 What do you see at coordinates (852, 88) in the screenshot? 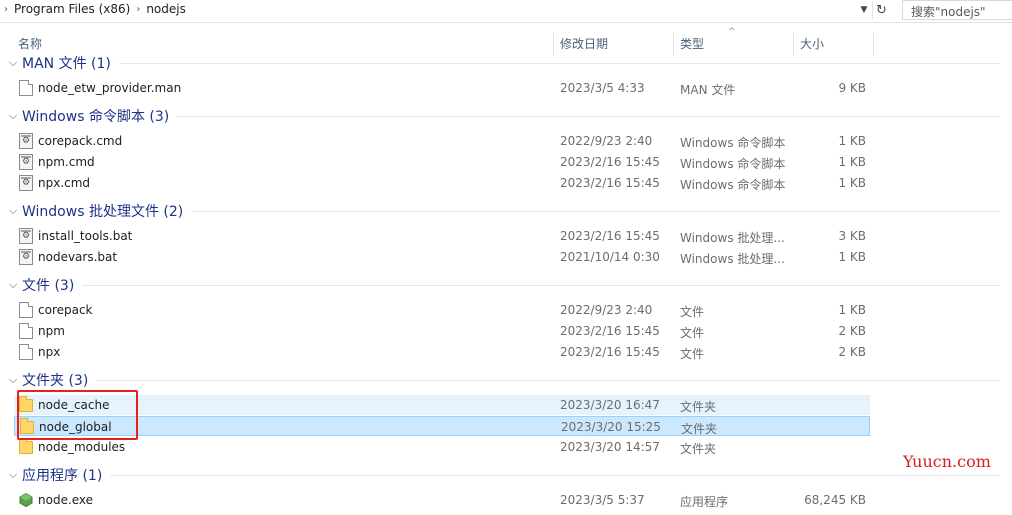
I see `item-size: 9 KB` at bounding box center [852, 88].